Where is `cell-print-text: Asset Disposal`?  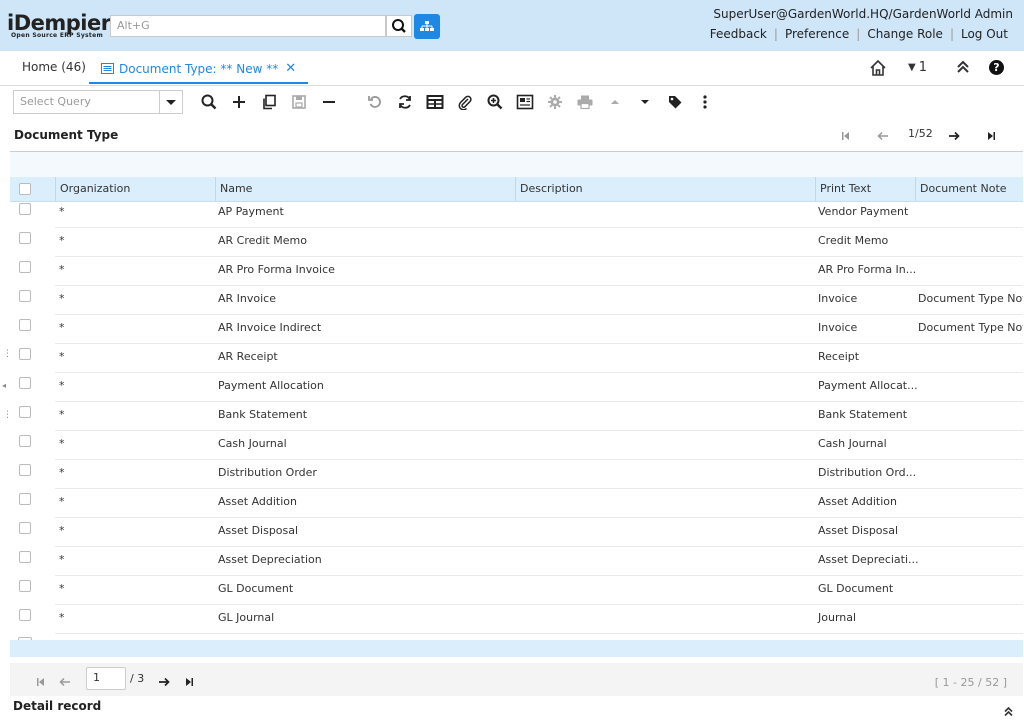 cell-print-text: Asset Disposal is located at coordinates (858, 530).